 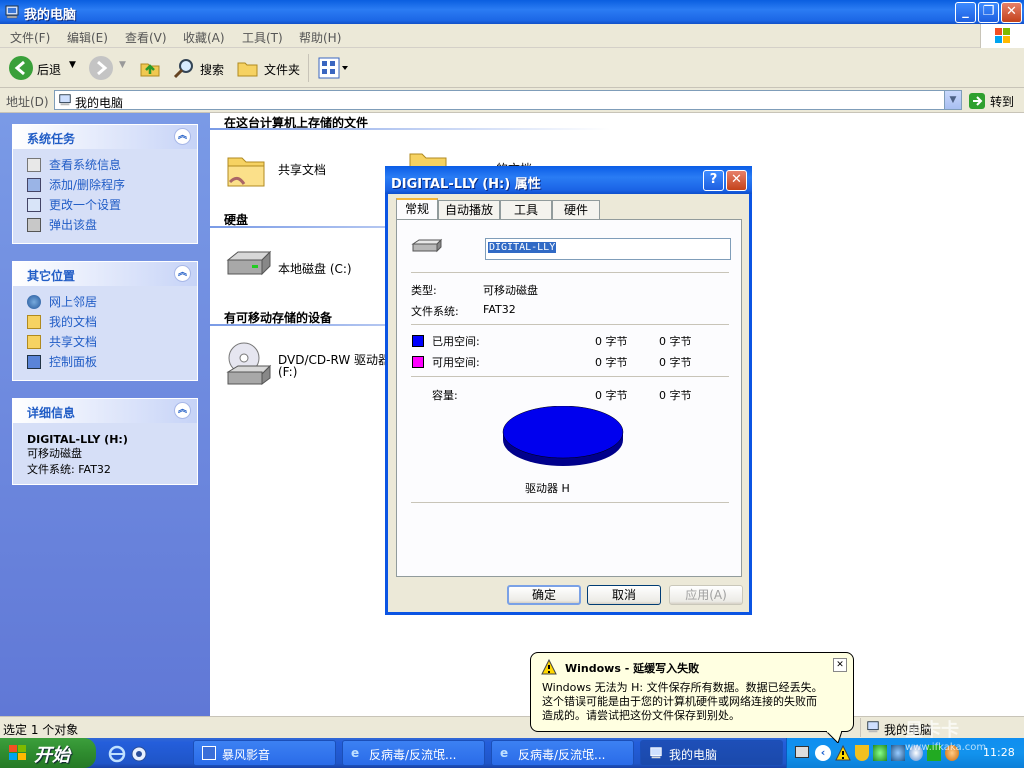 What do you see at coordinates (101, 68) in the screenshot?
I see `forward-icon` at bounding box center [101, 68].